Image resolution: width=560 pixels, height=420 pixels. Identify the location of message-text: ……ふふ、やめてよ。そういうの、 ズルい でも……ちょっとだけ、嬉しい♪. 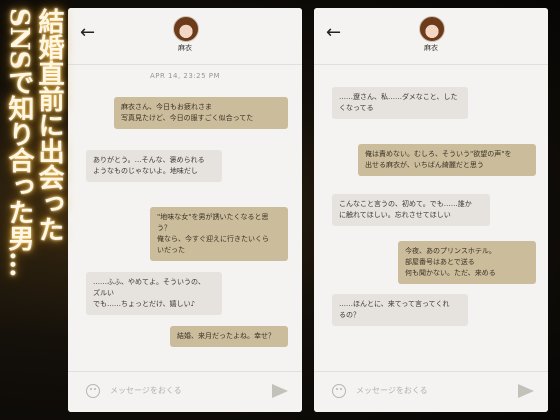
(149, 293).